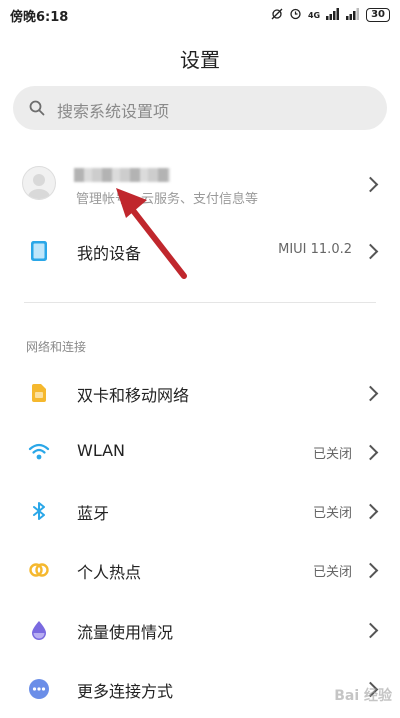 The width and height of the screenshot is (400, 718). What do you see at coordinates (39, 393) in the screenshot?
I see `sim-card-icon` at bounding box center [39, 393].